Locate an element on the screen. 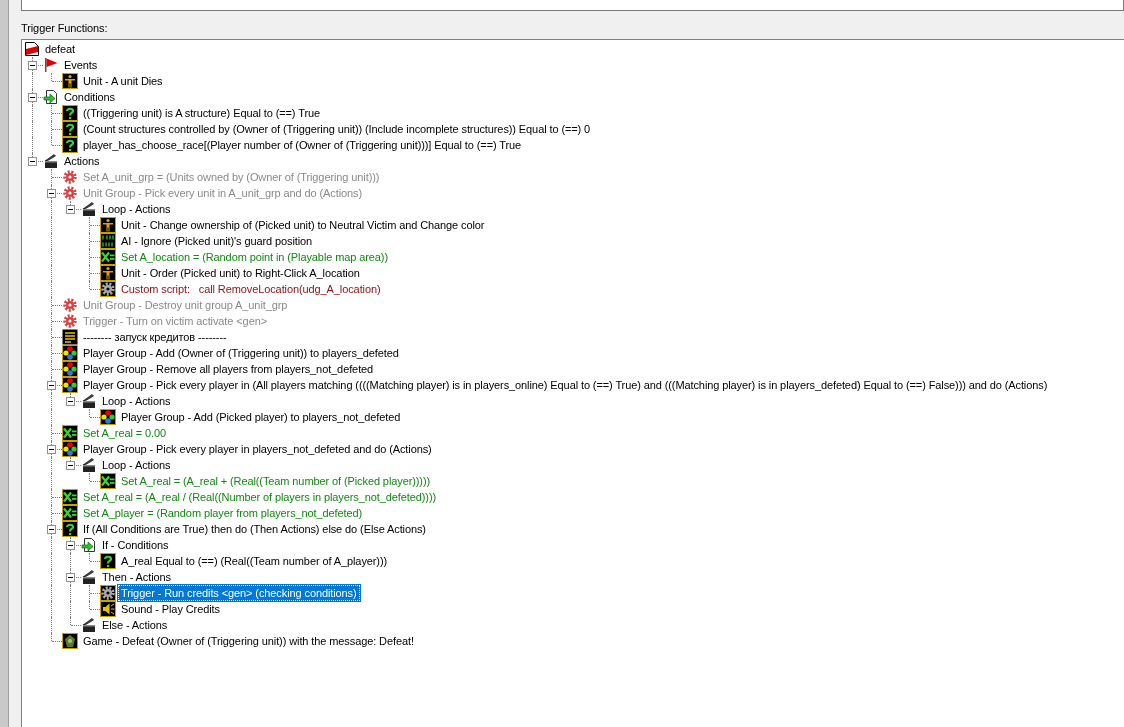  tree-item: Set A_real = 0.00 is located at coordinates (124, 433).